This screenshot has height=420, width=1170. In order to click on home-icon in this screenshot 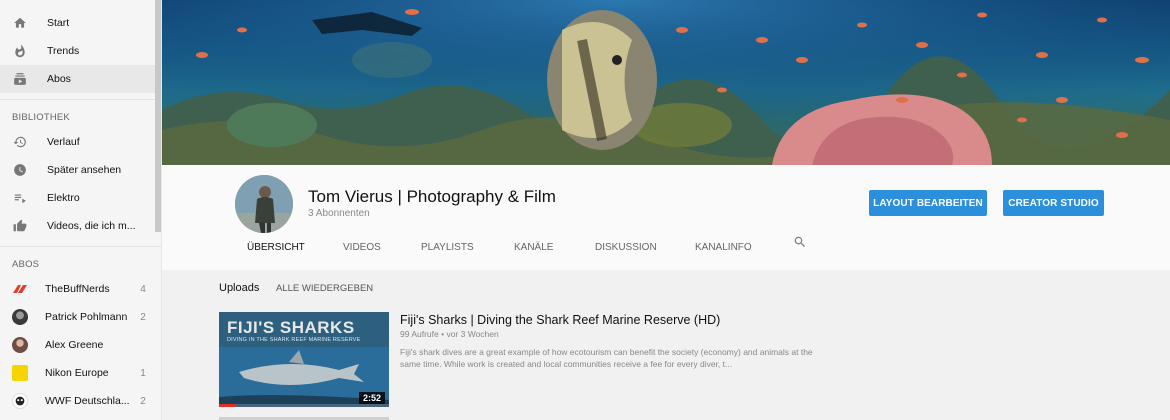, I will do `click(20, 23)`.